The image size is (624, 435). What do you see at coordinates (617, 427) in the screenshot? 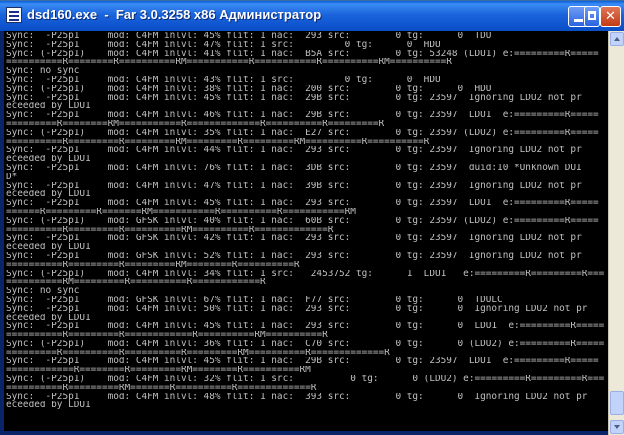
I see `scroll-down-icon` at bounding box center [617, 427].